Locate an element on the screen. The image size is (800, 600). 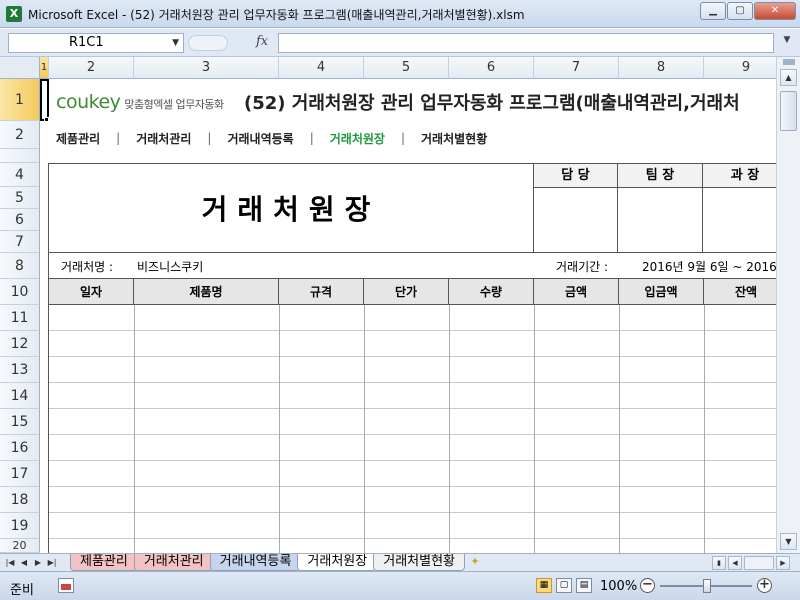
scroll-down-icon: ▼ is located at coordinates (788, 541).